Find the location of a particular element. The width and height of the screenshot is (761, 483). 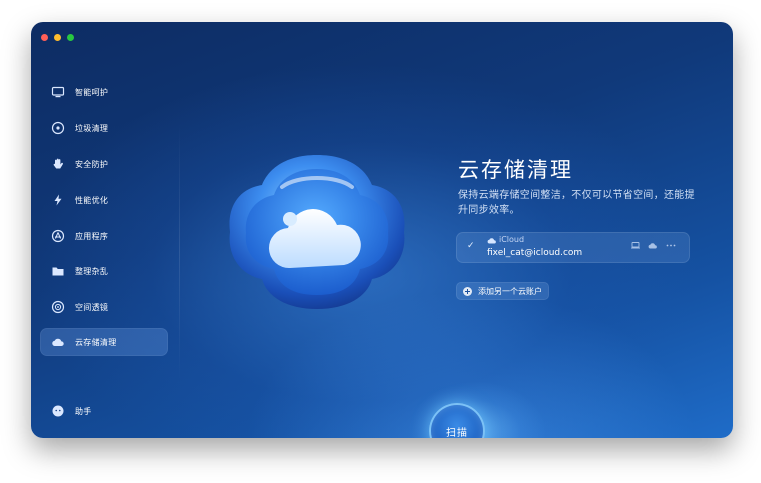

page-description: 保持云端存储空间整洁，不仅可以节省空间，还能提升同步效率。 is located at coordinates (576, 203).